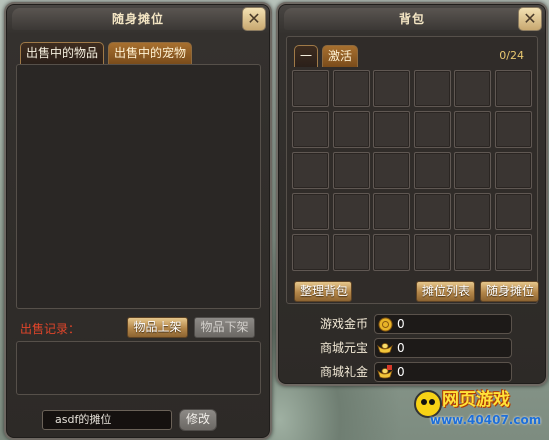 This screenshot has height=440, width=549. What do you see at coordinates (198, 420) in the screenshot?
I see `modify-stall-name-button: 修改` at bounding box center [198, 420].